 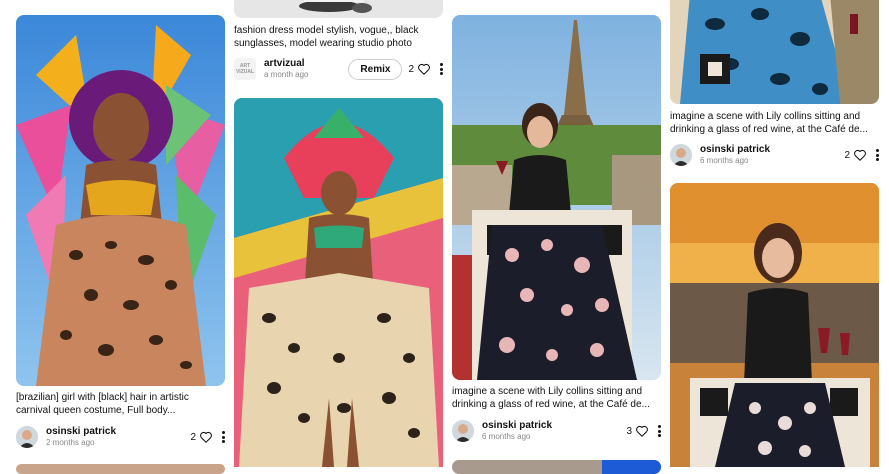 What do you see at coordinates (774, 155) in the screenshot?
I see `card-4-meta: osinski patrick 6 months ago 2` at bounding box center [774, 155].